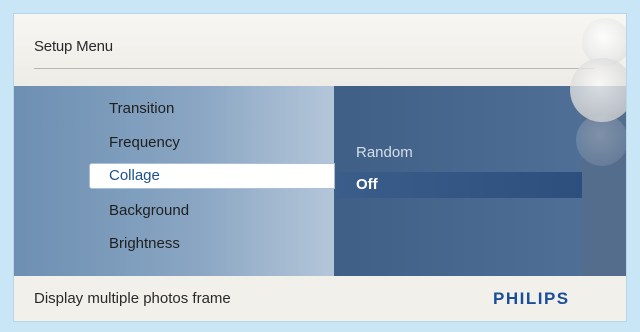  What do you see at coordinates (598, 90) in the screenshot?
I see `control-dial-icon` at bounding box center [598, 90].